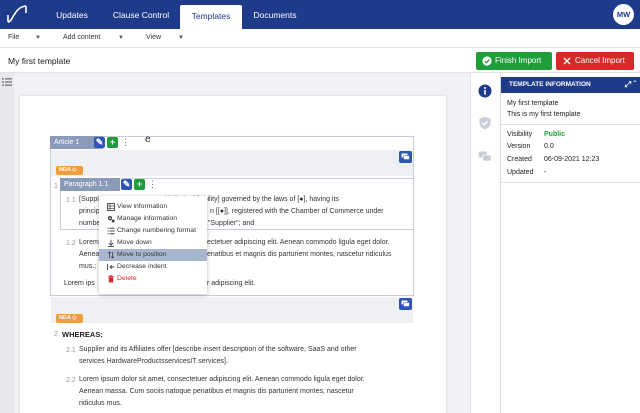 The image size is (640, 413). What do you see at coordinates (623, 14) in the screenshot?
I see `user-avatar: MW` at bounding box center [623, 14].